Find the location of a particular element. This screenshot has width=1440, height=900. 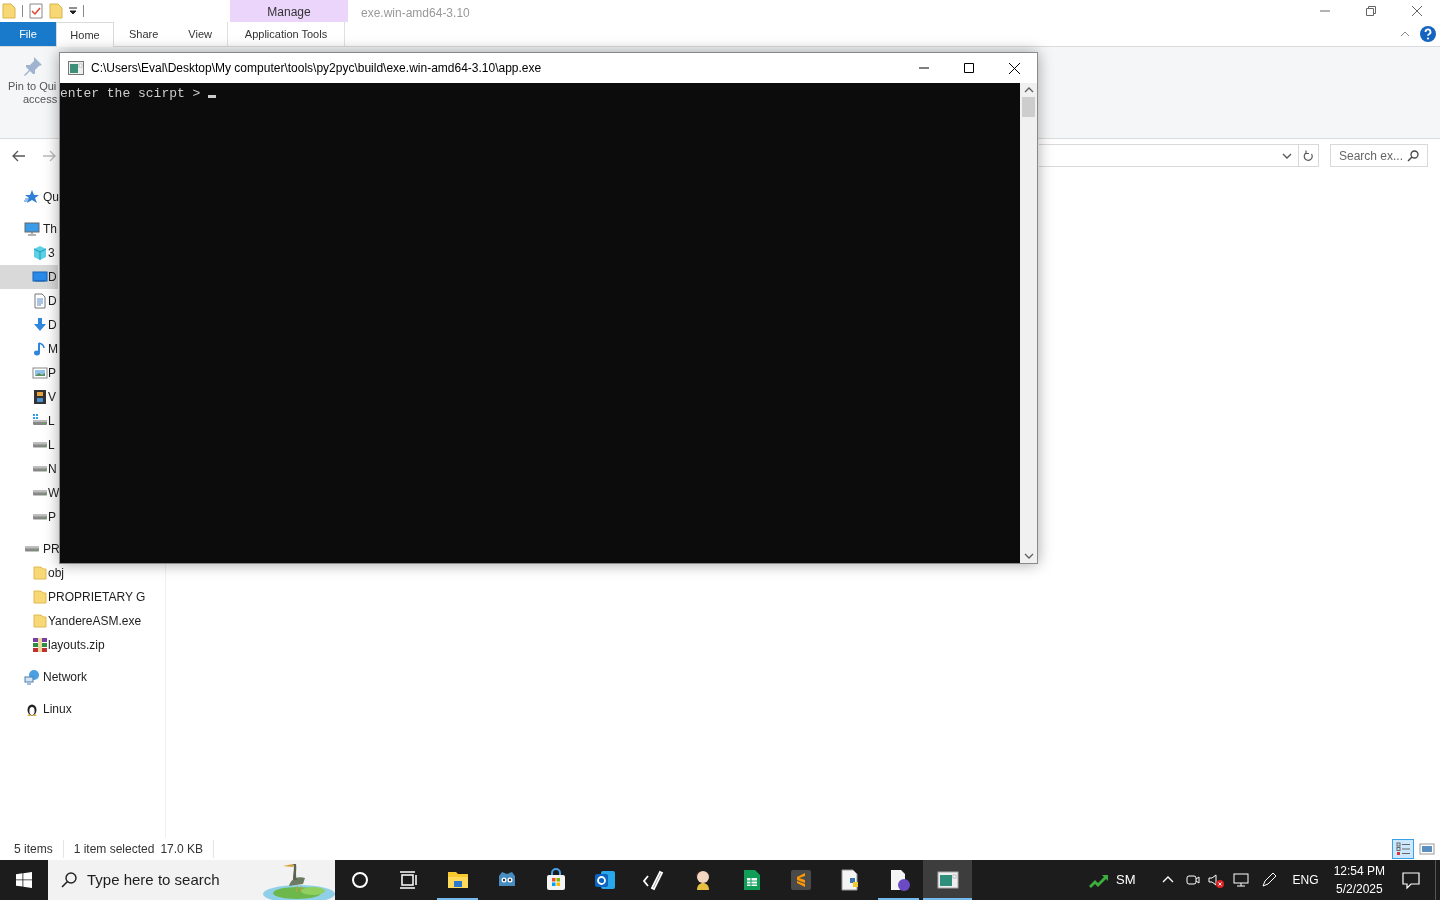

file-menu-tab: File is located at coordinates (28, 34).